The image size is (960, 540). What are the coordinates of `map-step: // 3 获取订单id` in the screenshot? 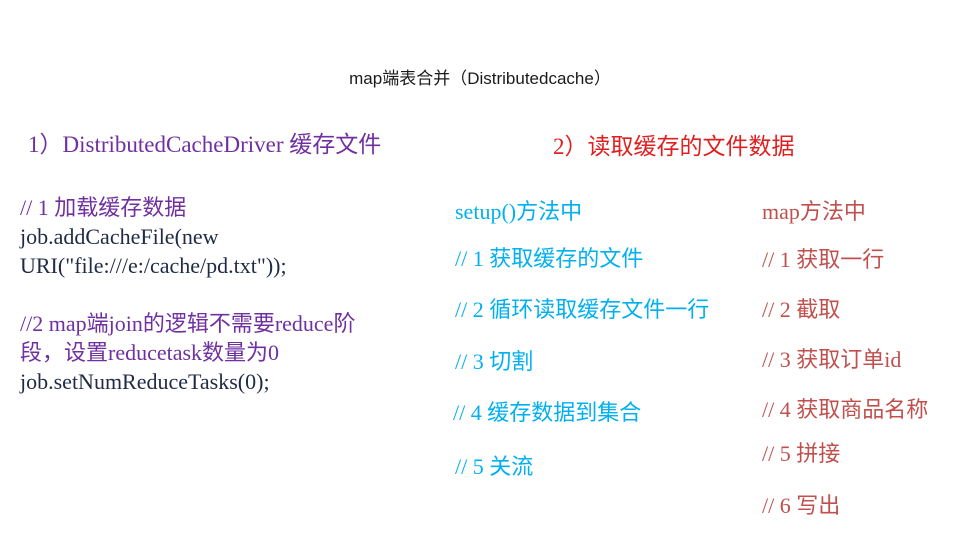 It's located at (832, 359).